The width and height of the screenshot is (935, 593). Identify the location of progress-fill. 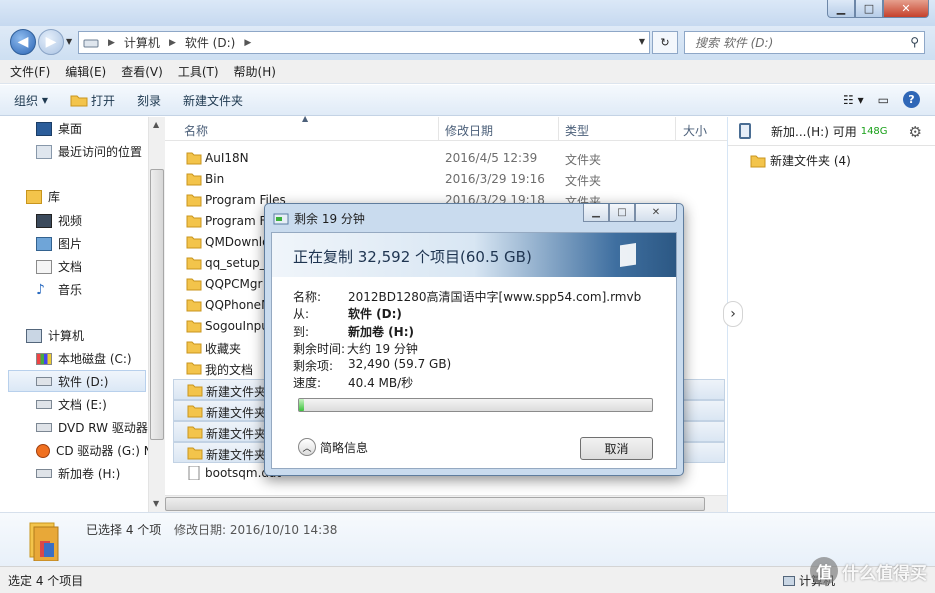
(301, 405).